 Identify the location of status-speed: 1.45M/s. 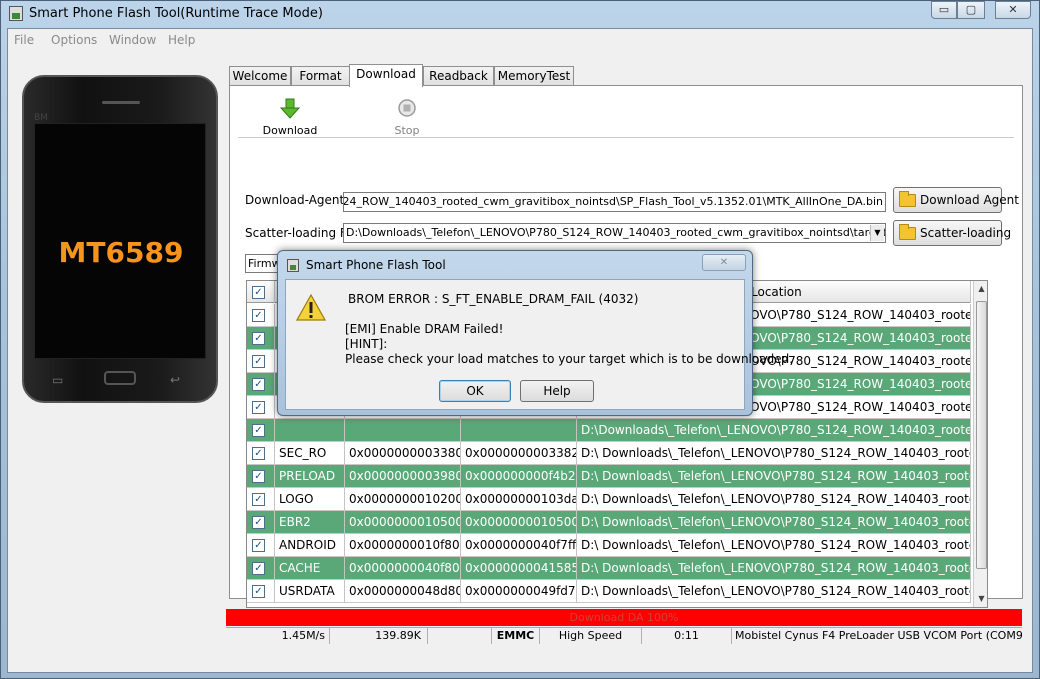
(278, 636).